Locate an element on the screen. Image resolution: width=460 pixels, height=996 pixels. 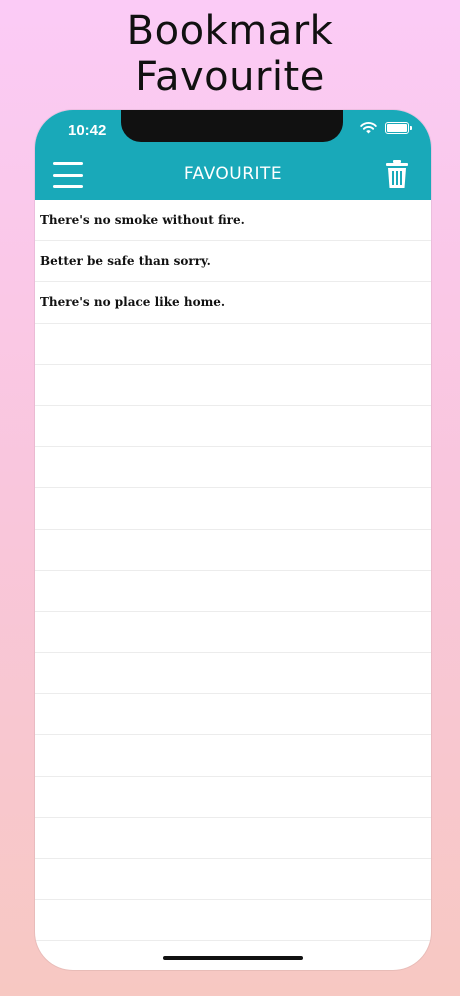
list-item-text: There's no smoke without fire. is located at coordinates (142, 220).